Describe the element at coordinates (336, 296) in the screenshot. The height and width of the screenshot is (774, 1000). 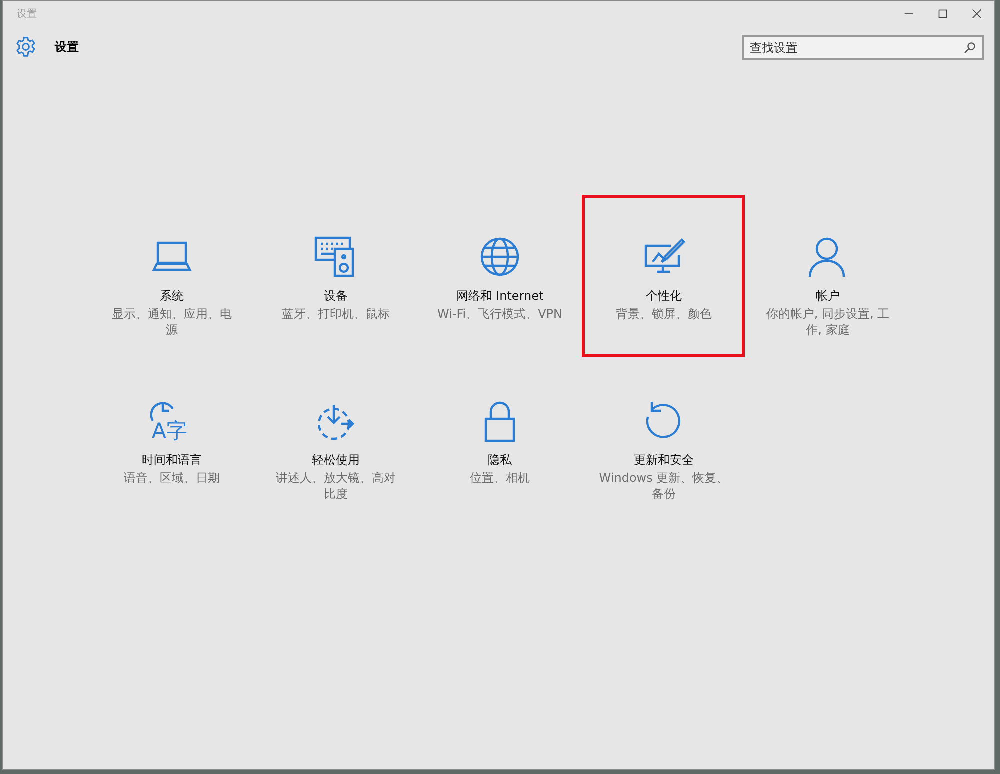
I see `tile-title: 设备` at that location.